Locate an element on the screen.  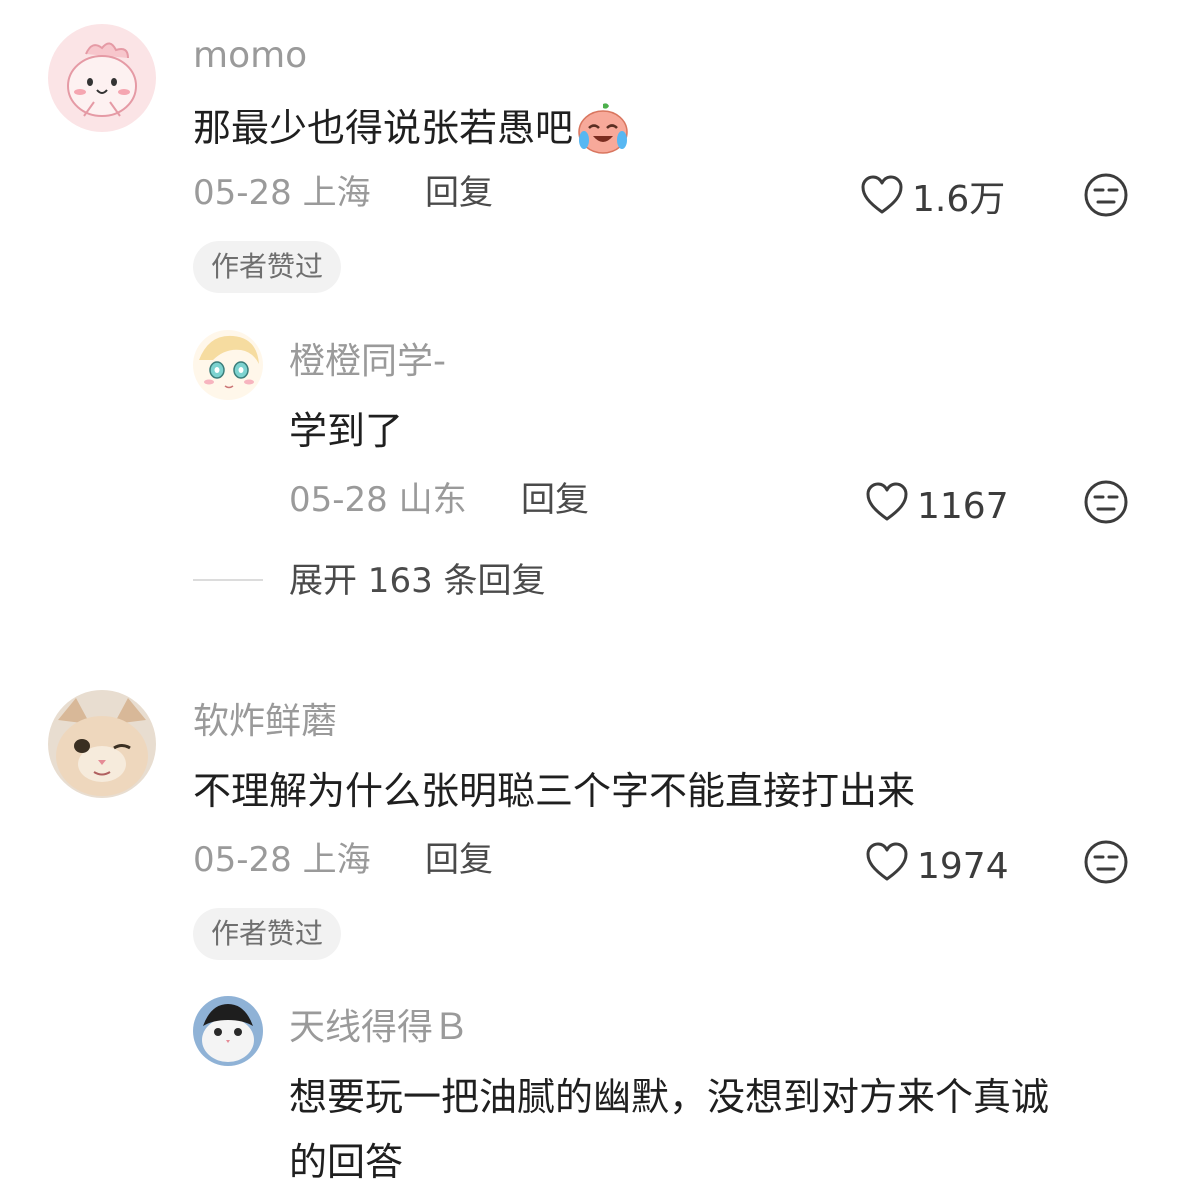
like-button: 1.6万 is located at coordinates (932, 199).